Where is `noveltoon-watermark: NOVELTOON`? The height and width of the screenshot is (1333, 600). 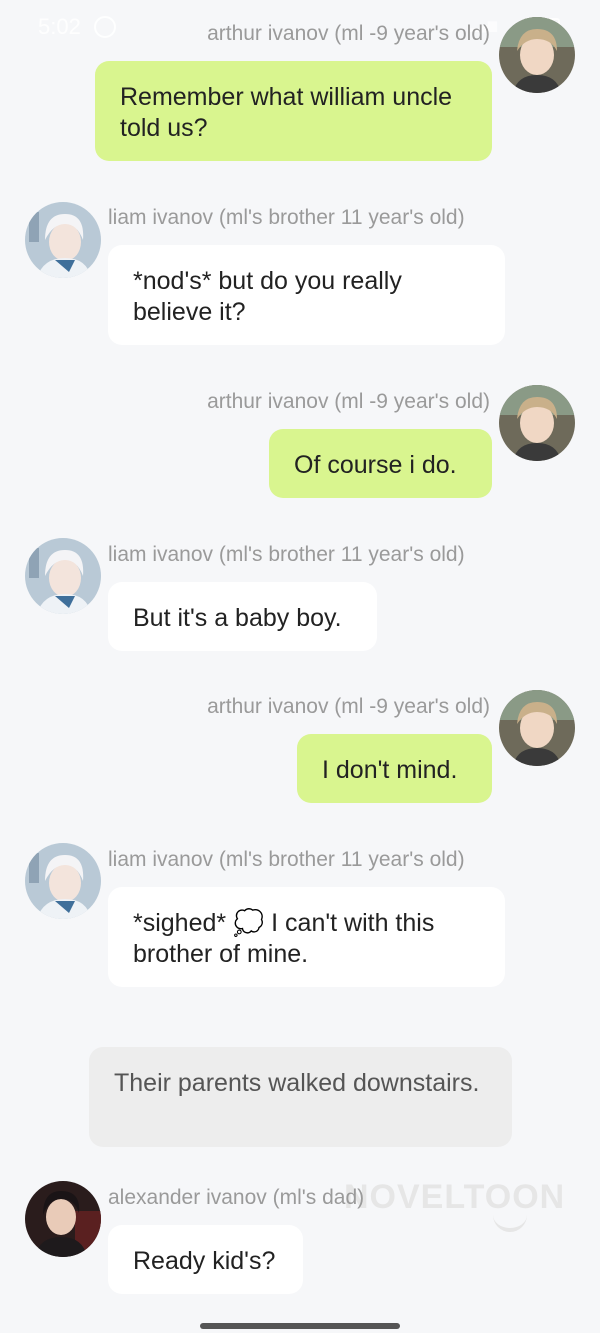
noveltoon-watermark: NOVELTOON is located at coordinates (455, 1197).